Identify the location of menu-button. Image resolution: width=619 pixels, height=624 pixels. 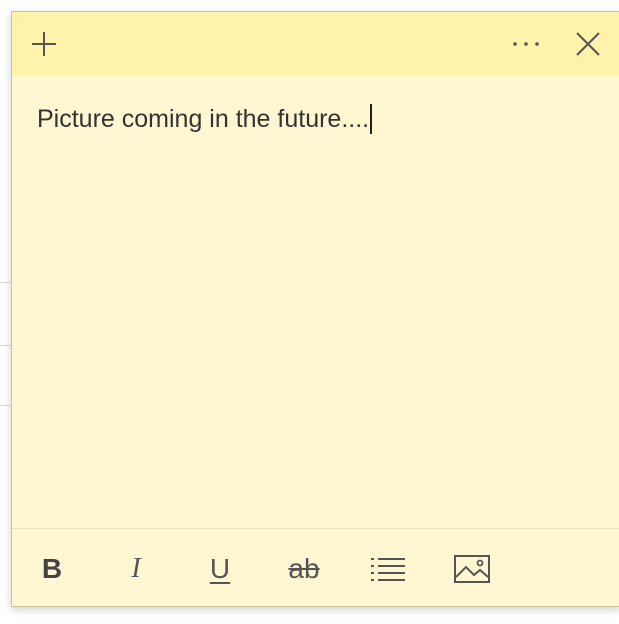
(526, 44).